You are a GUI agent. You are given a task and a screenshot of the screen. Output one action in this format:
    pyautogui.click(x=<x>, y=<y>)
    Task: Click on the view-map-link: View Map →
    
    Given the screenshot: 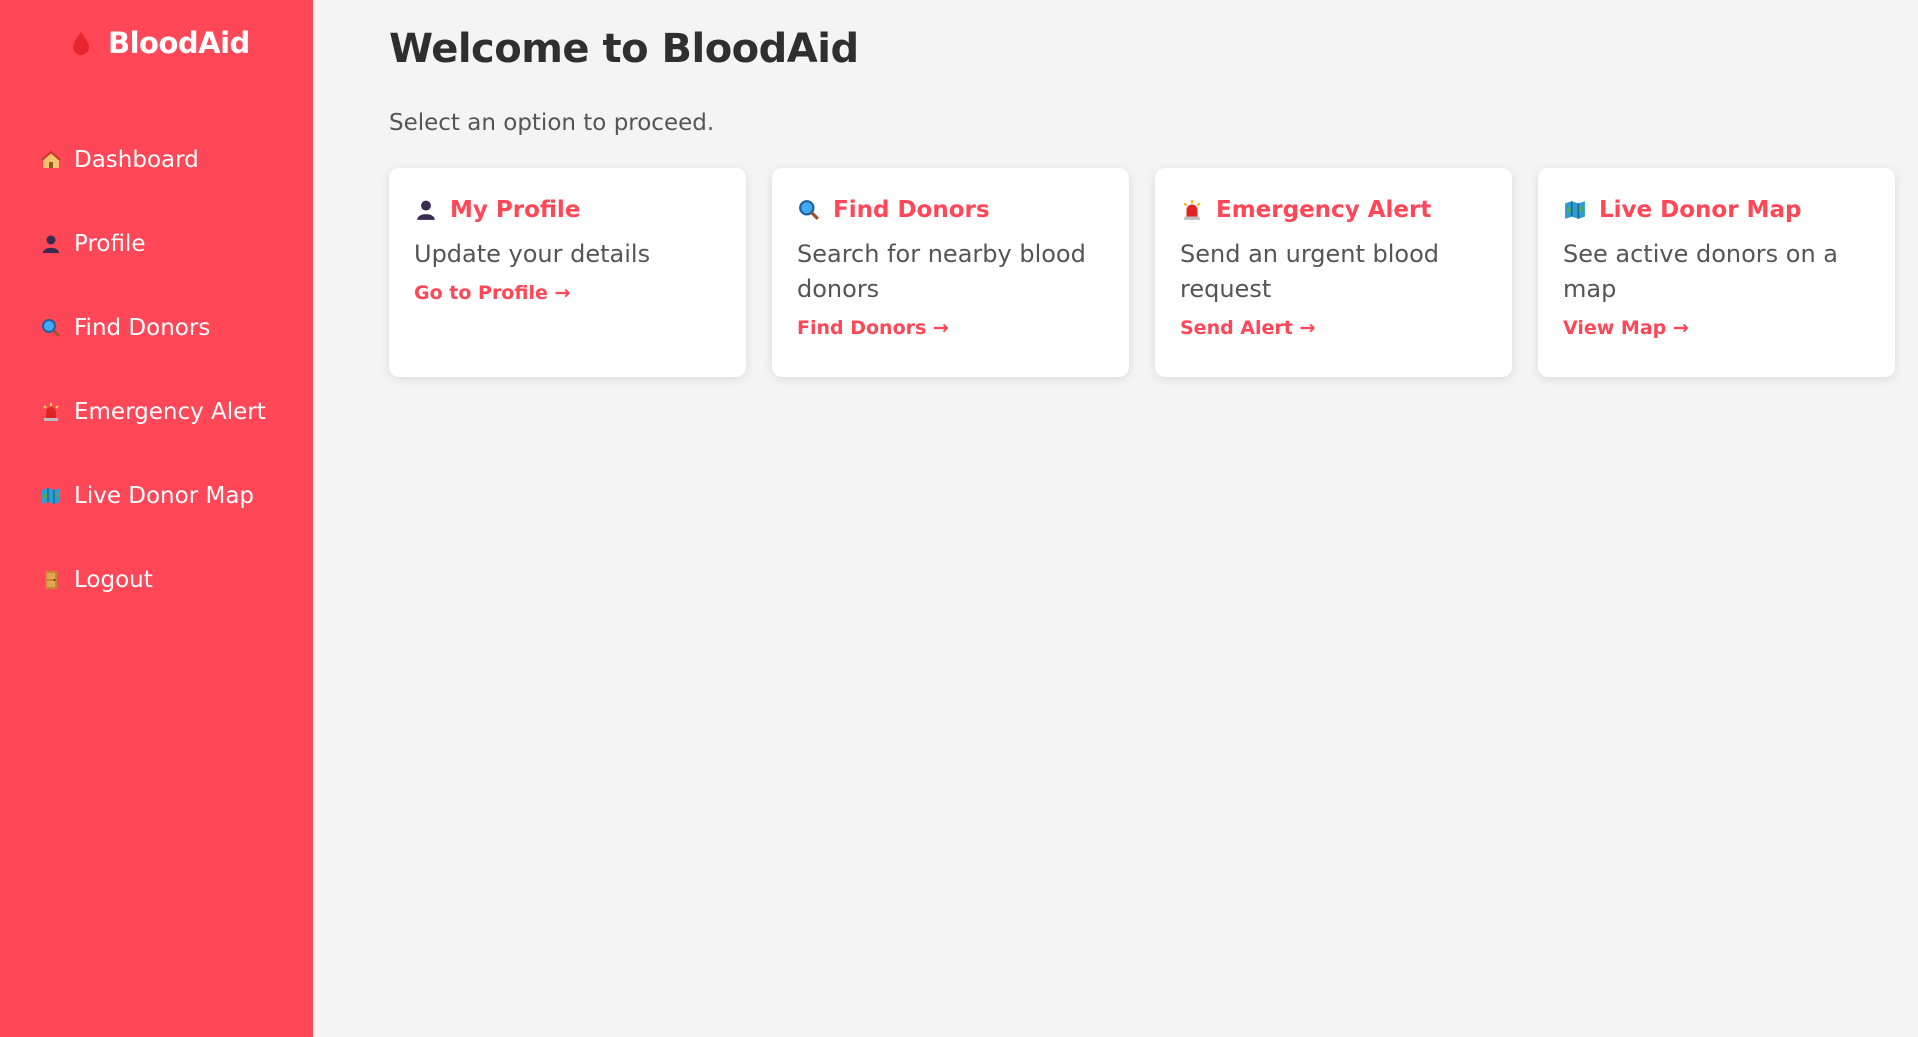 What is the action you would take?
    pyautogui.click(x=1626, y=328)
    